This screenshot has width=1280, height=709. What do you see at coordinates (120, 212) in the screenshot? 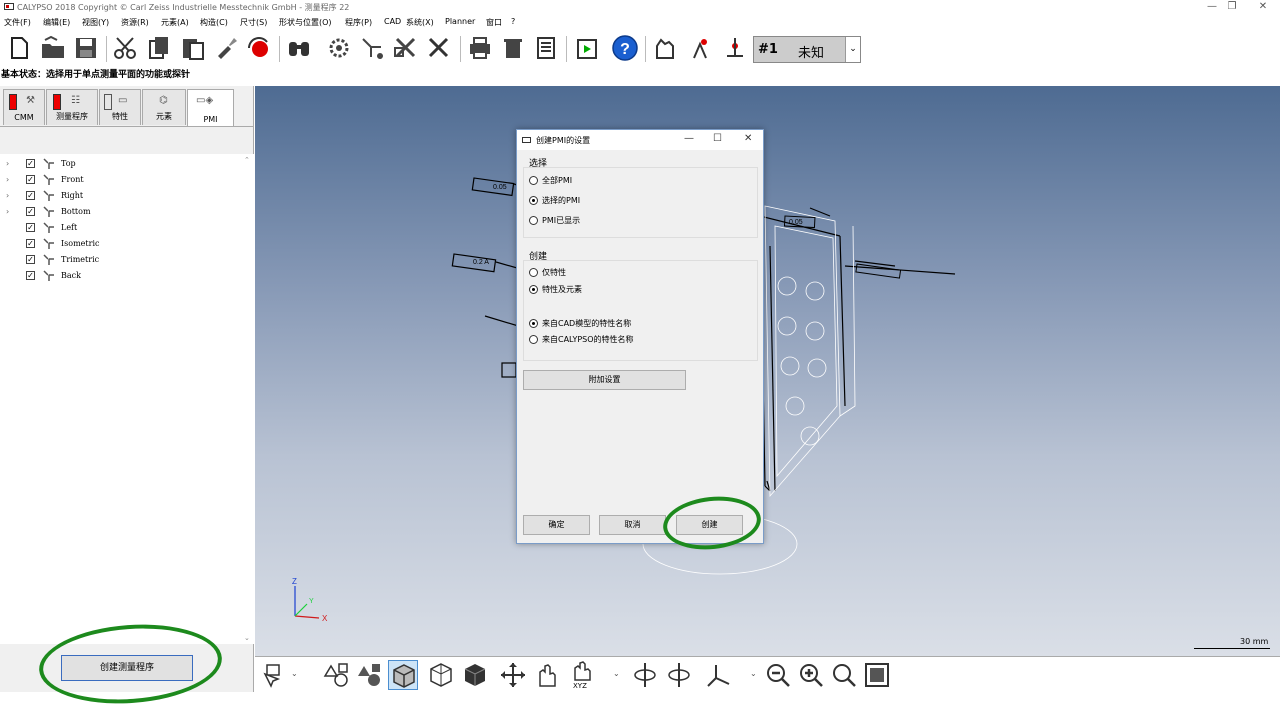
I see `tree-item-bottom: › ✓ Bottom` at bounding box center [120, 212].